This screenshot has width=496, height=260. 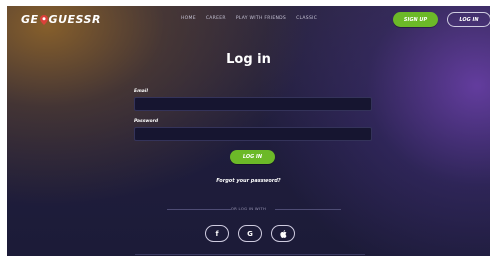 What do you see at coordinates (308, 209) in the screenshot?
I see `divider-line-right` at bounding box center [308, 209].